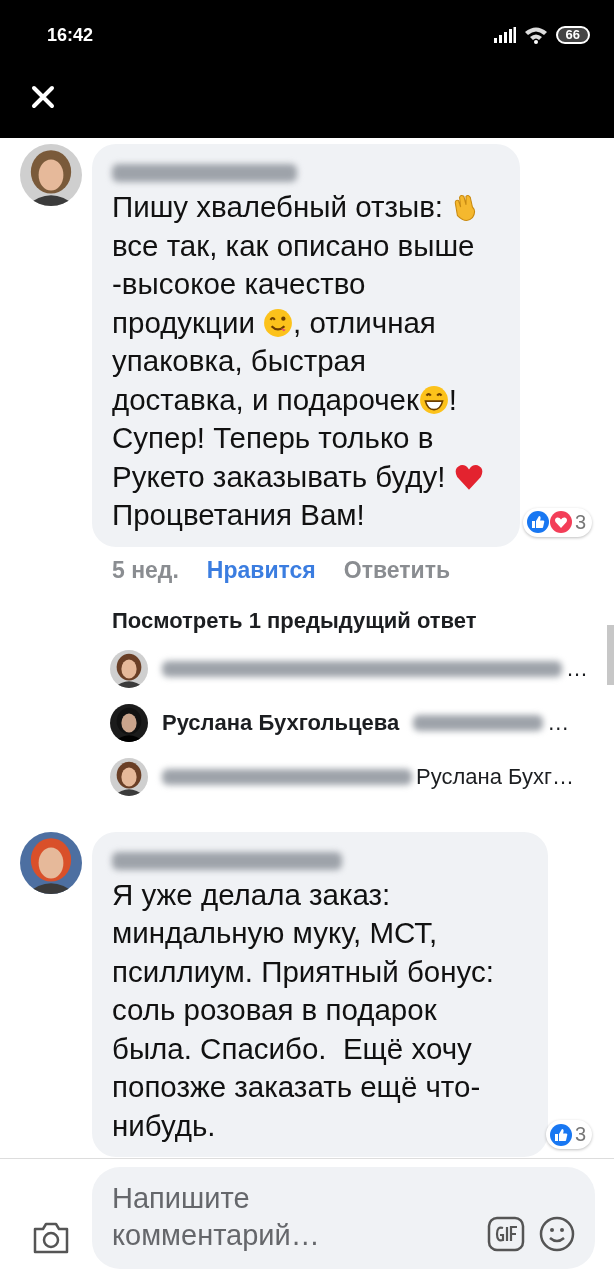 This screenshot has width=614, height=1280. What do you see at coordinates (506, 1234) in the screenshot?
I see `gif-icon` at bounding box center [506, 1234].